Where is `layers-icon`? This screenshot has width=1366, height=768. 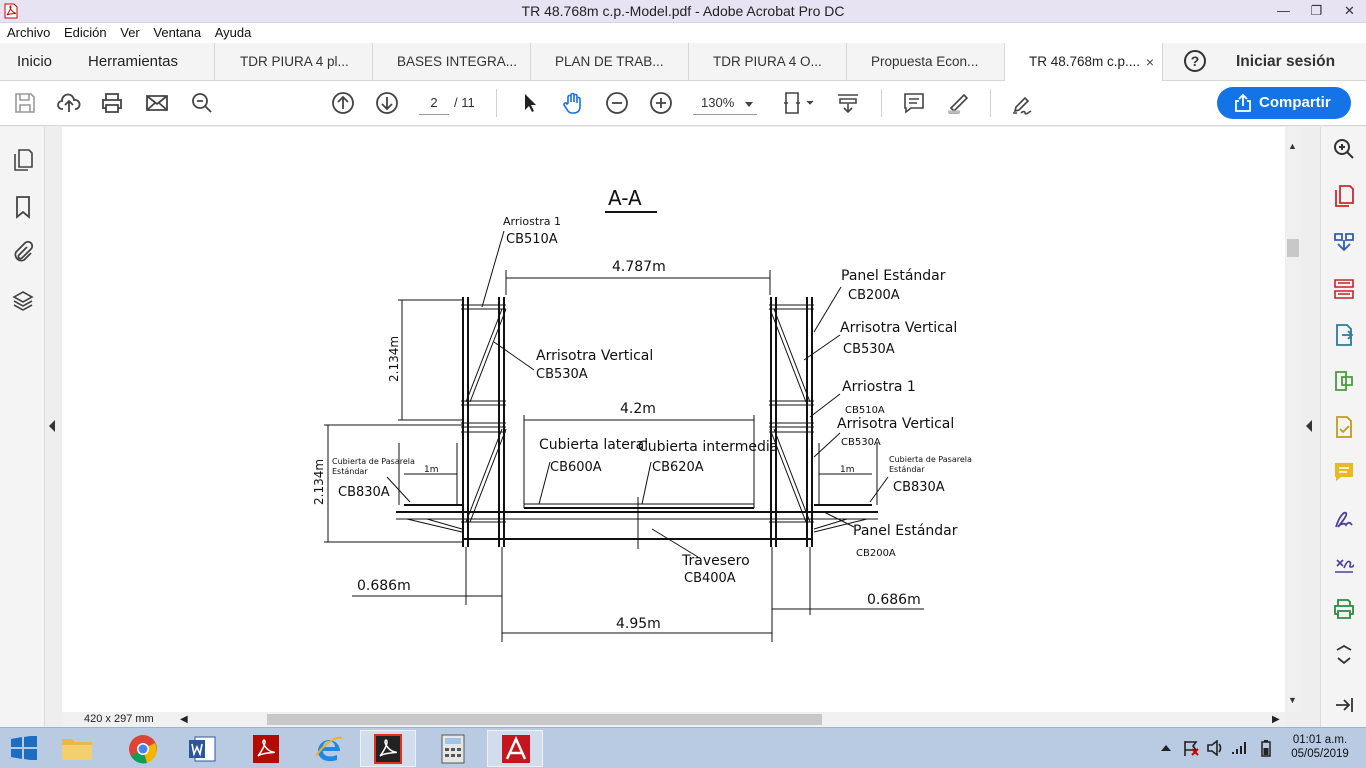
layers-icon is located at coordinates (23, 301).